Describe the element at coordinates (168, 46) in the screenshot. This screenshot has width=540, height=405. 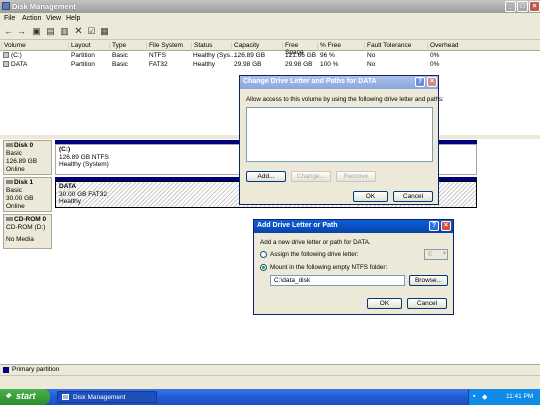
I see `col-file-system: File System` at that location.